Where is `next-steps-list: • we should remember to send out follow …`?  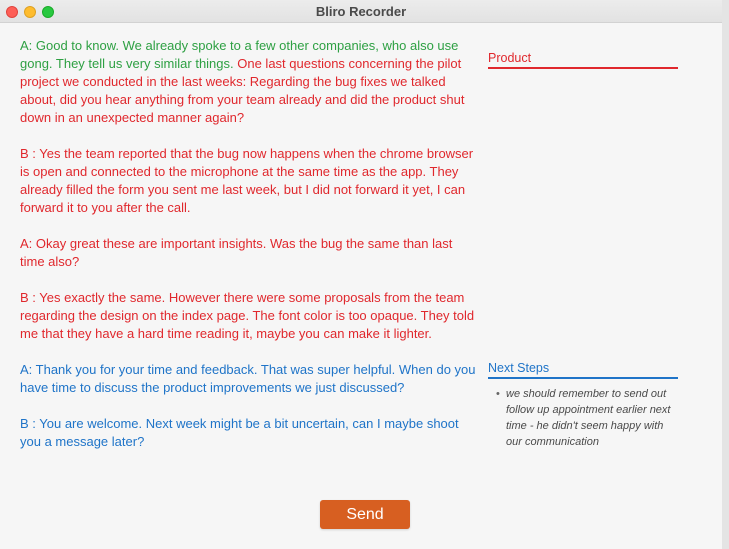 next-steps-list: • we should remember to send out follow … is located at coordinates (583, 418).